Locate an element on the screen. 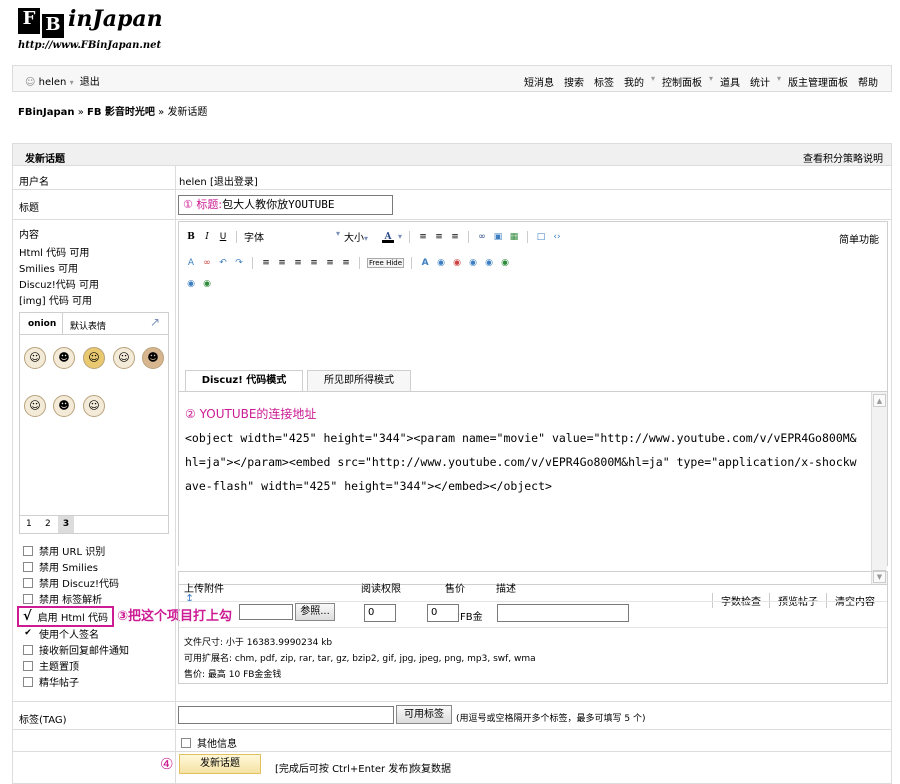 The width and height of the screenshot is (900, 784). option-email-notify: 接收新回复邮件通知 is located at coordinates (76, 649).